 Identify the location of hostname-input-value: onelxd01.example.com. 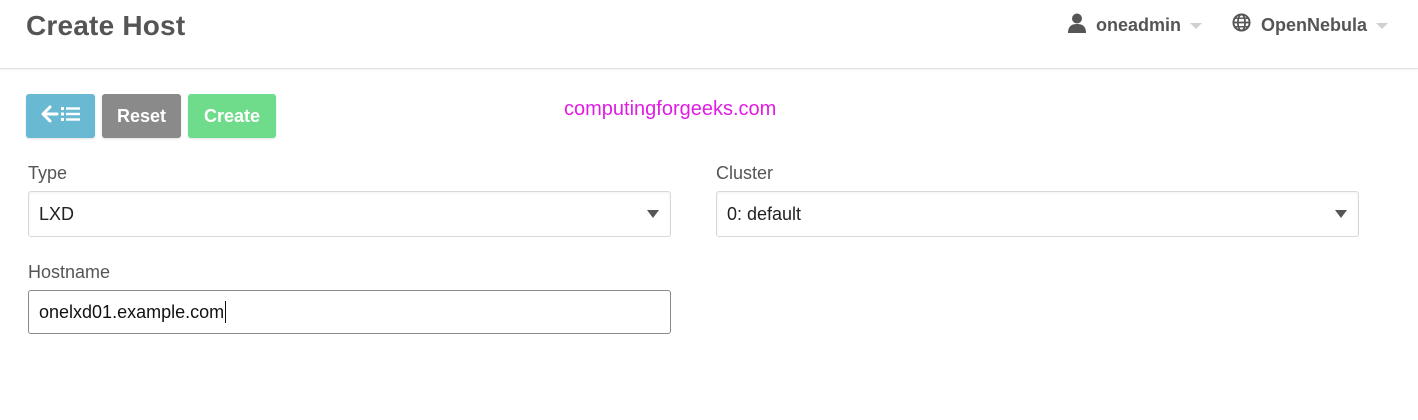
(132, 311).